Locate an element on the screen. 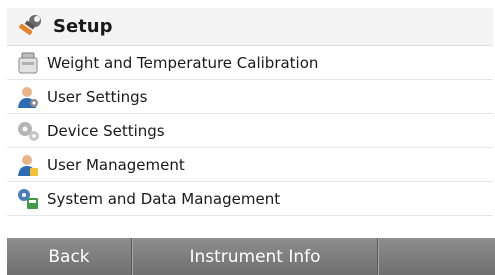 The width and height of the screenshot is (495, 275). system-data-icon is located at coordinates (28, 199).